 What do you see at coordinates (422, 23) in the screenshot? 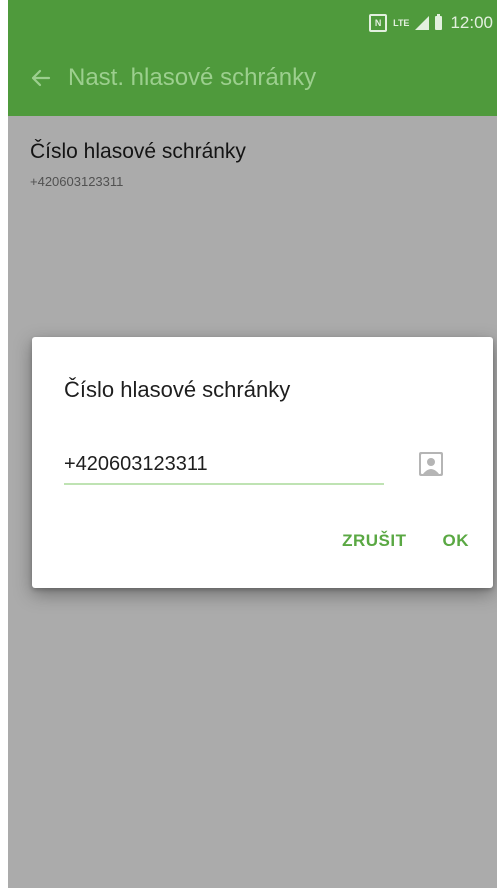
I see `signal-icon` at bounding box center [422, 23].